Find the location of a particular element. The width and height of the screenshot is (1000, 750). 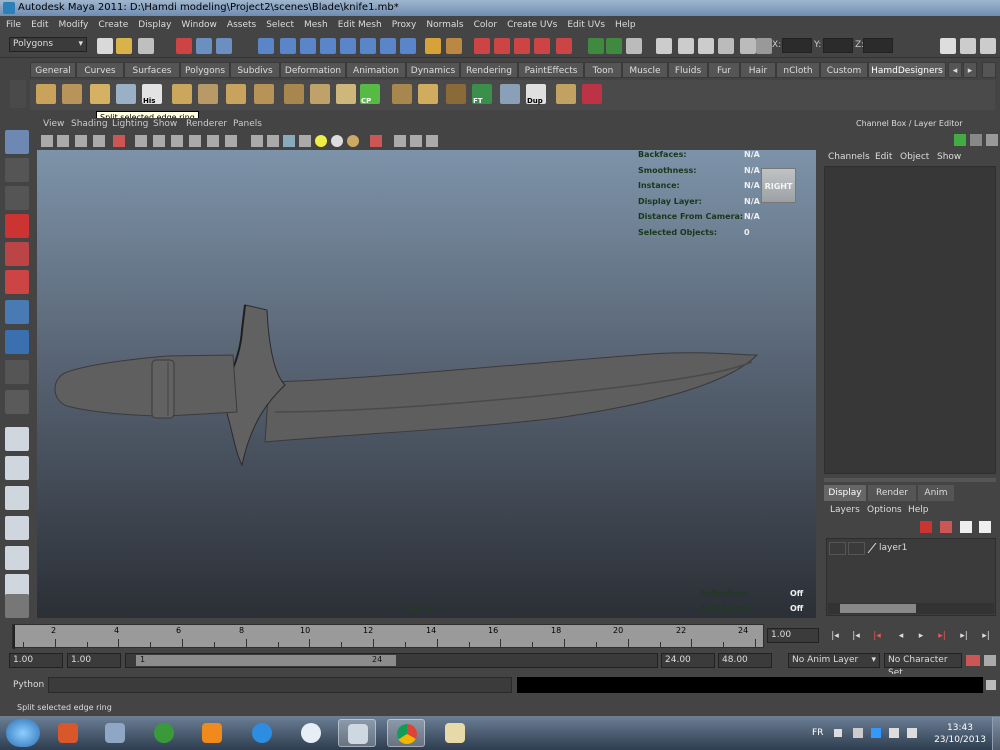

channel-layer-splitter is located at coordinates (910, 480).